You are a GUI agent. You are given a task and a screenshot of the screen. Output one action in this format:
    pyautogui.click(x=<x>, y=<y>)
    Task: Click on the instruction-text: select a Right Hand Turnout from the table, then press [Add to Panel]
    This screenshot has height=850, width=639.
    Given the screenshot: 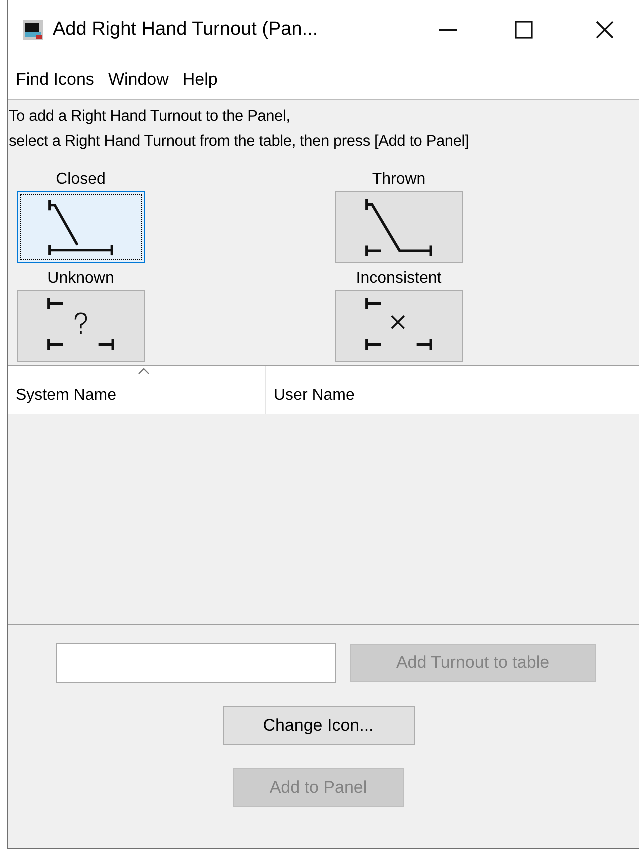 What is the action you would take?
    pyautogui.click(x=239, y=142)
    